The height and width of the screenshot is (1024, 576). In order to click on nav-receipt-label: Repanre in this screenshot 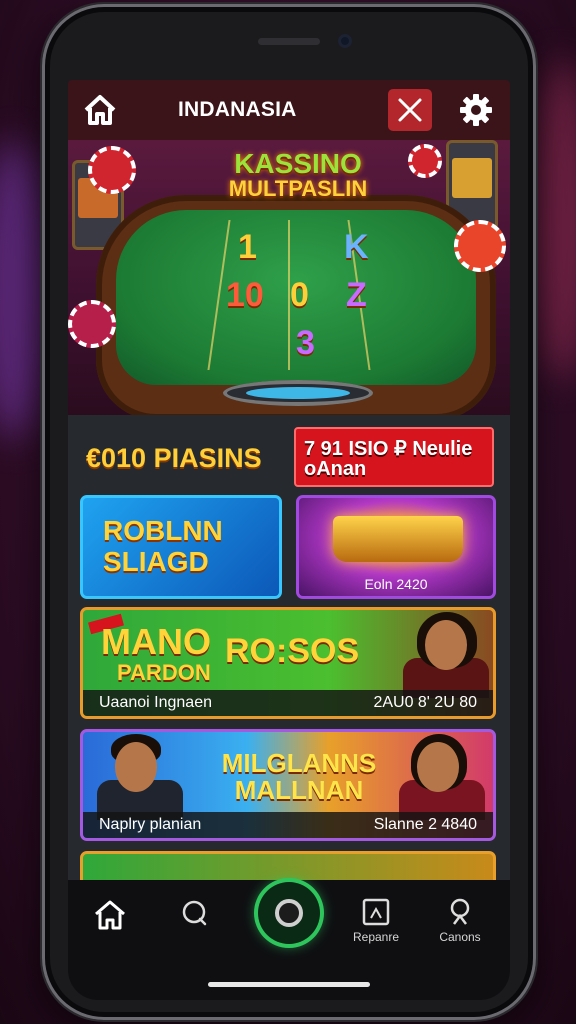, I will do `click(376, 937)`.